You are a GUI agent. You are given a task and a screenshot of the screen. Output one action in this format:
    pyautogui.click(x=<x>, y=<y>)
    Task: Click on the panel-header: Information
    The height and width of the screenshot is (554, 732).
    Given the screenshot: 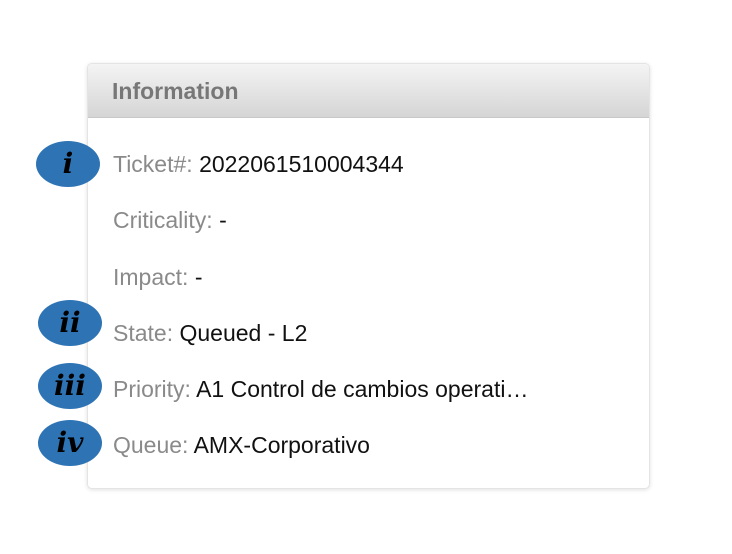 What is the action you would take?
    pyautogui.click(x=368, y=91)
    